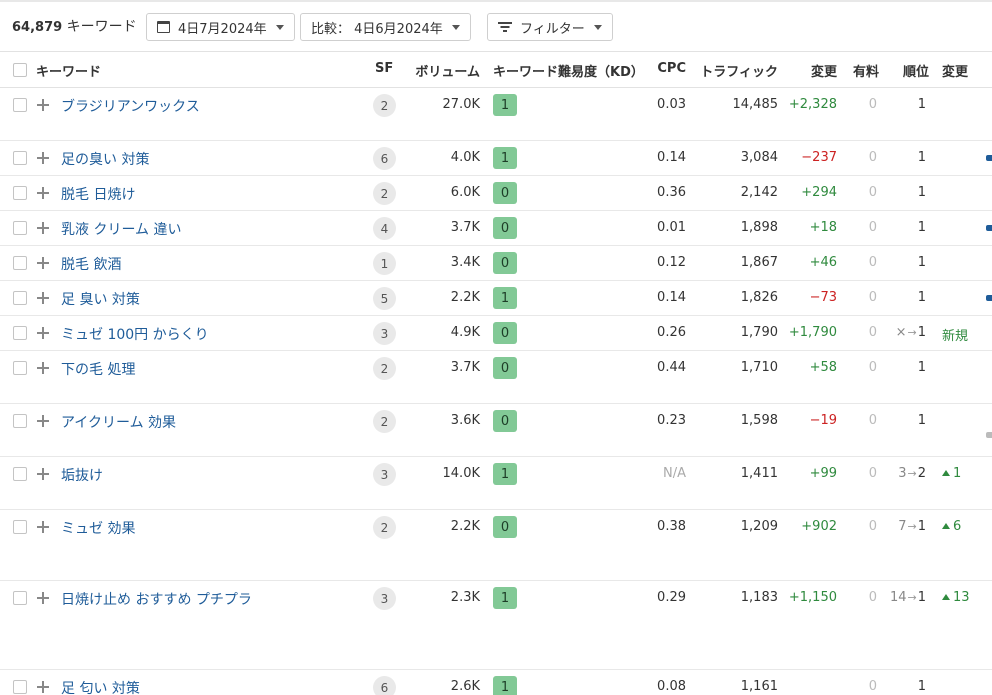 This screenshot has height=695, width=992. Describe the element at coordinates (98, 194) in the screenshot. I see `keyword-link: 脱毛 日焼け` at that location.